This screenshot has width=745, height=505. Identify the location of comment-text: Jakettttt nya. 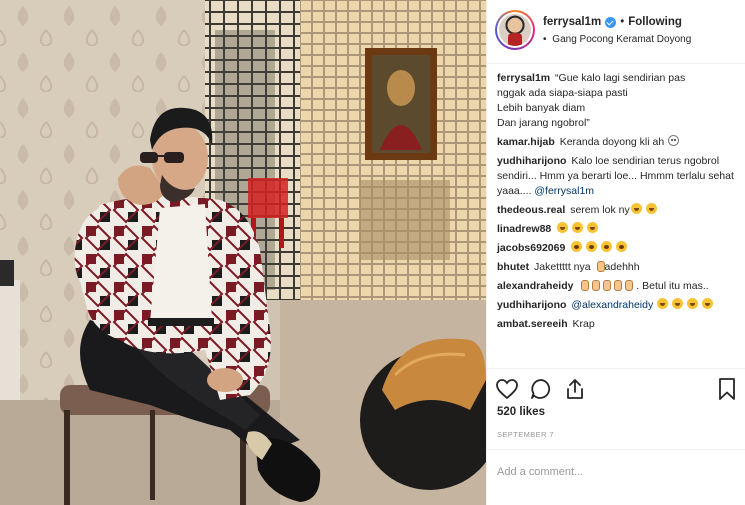
(562, 267).